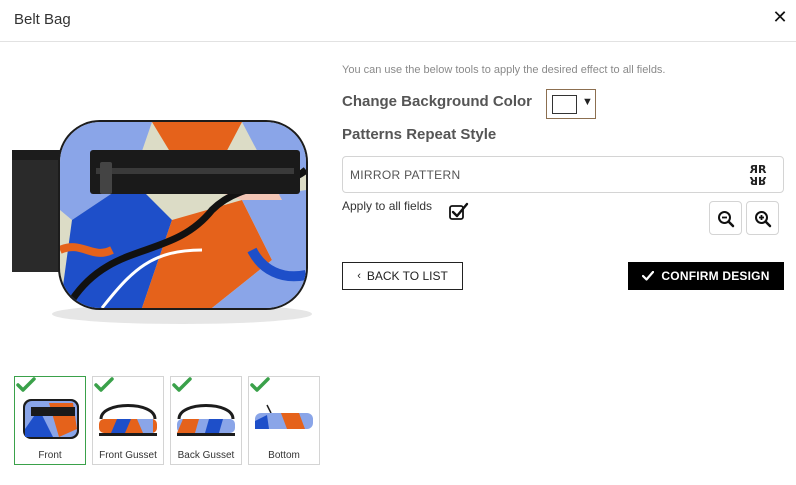 Image resolution: width=796 pixels, height=485 pixels. I want to click on apply-all-label: Apply to all fields, so click(387, 206).